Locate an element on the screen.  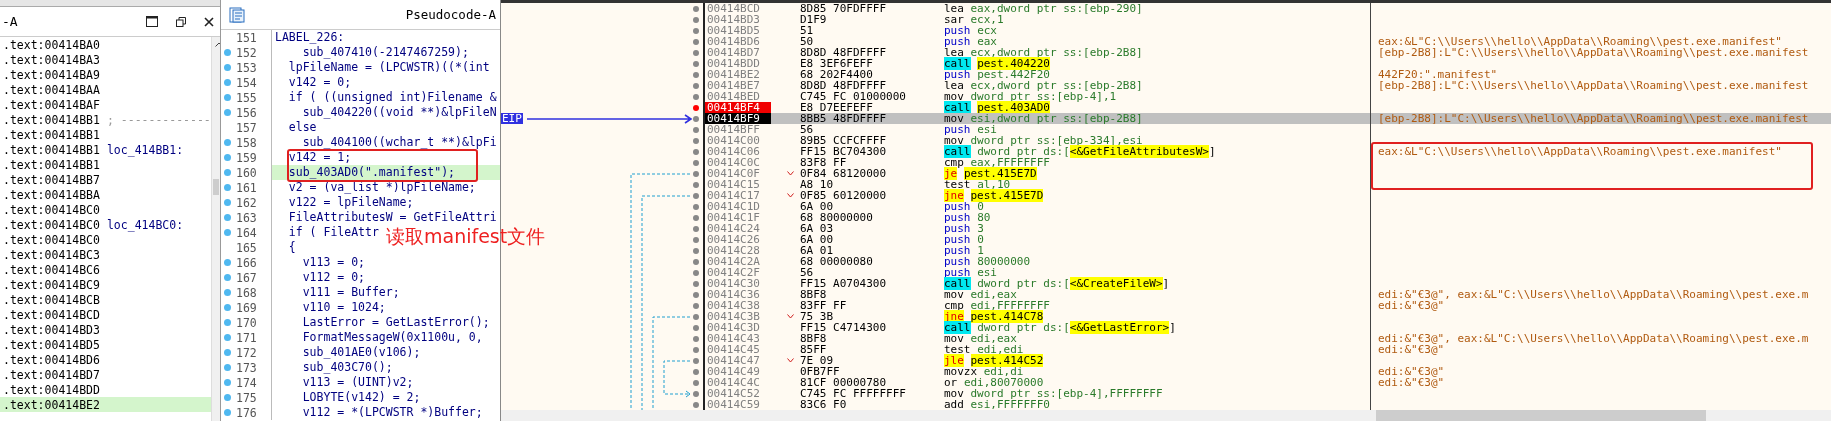
listing-row: .text:00414BAF is located at coordinates (105, 104).